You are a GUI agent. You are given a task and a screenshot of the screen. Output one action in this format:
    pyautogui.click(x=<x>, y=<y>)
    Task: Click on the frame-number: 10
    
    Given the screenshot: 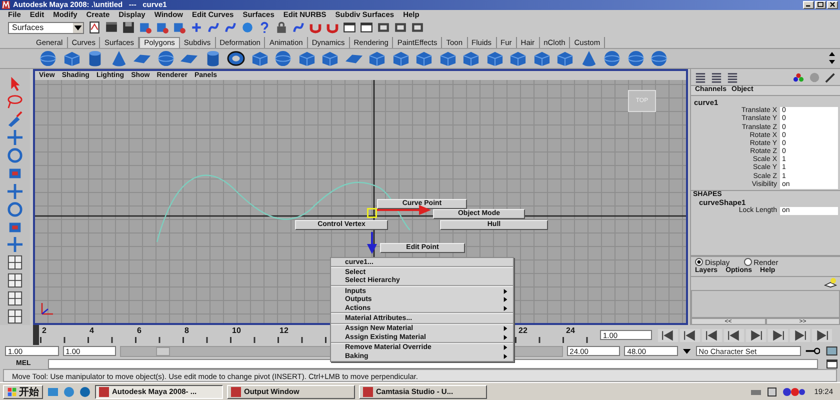 What is the action you would take?
    pyautogui.click(x=236, y=331)
    